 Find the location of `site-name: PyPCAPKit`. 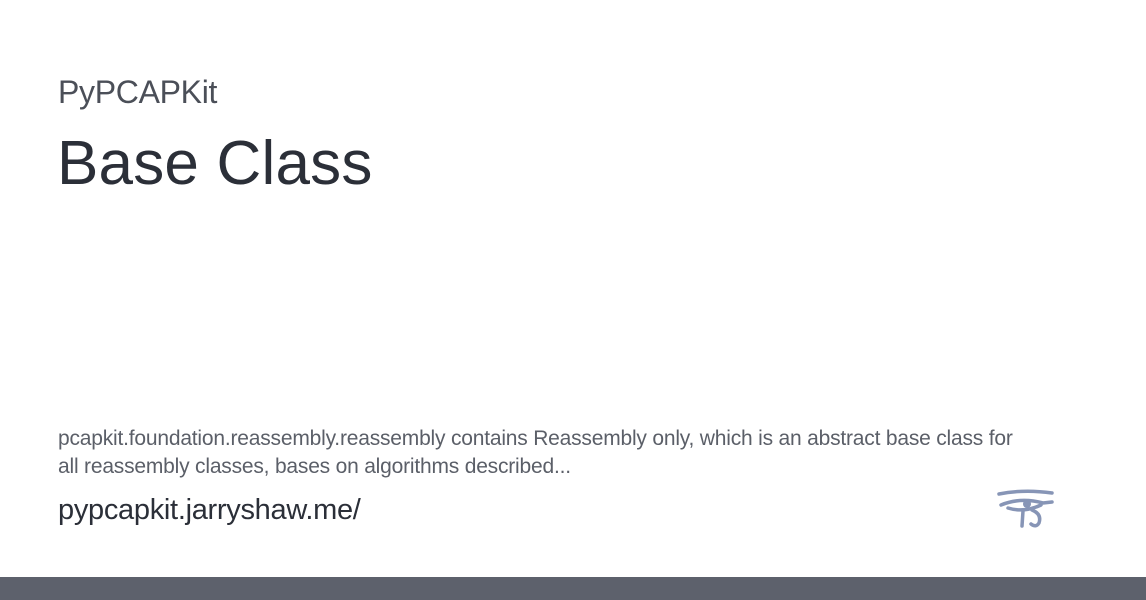

site-name: PyPCAPKit is located at coordinates (138, 92).